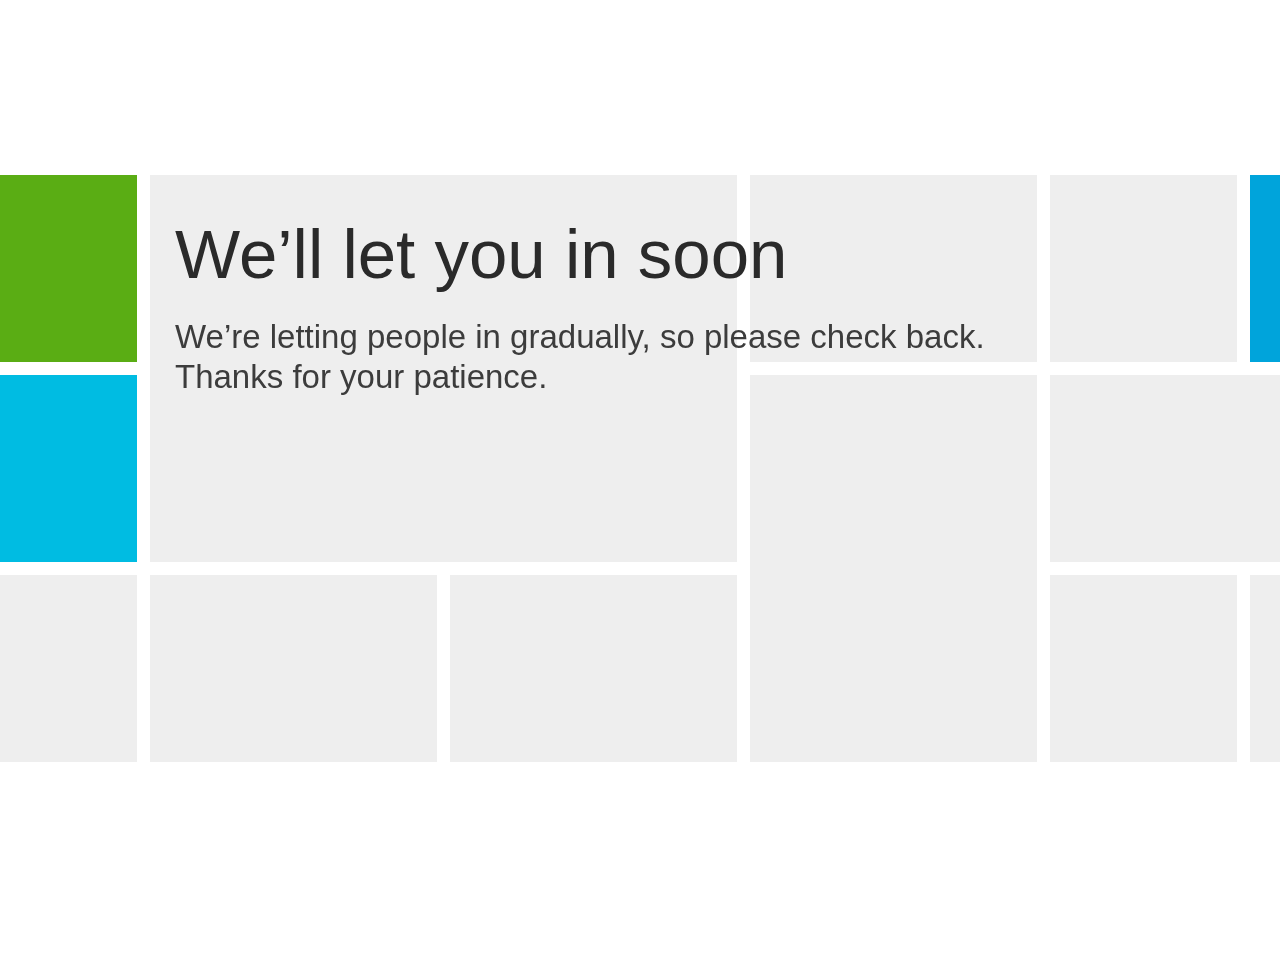  Describe the element at coordinates (580, 337) in the screenshot. I see `message-text: We’re letting people in gradually, so please check back.` at that location.